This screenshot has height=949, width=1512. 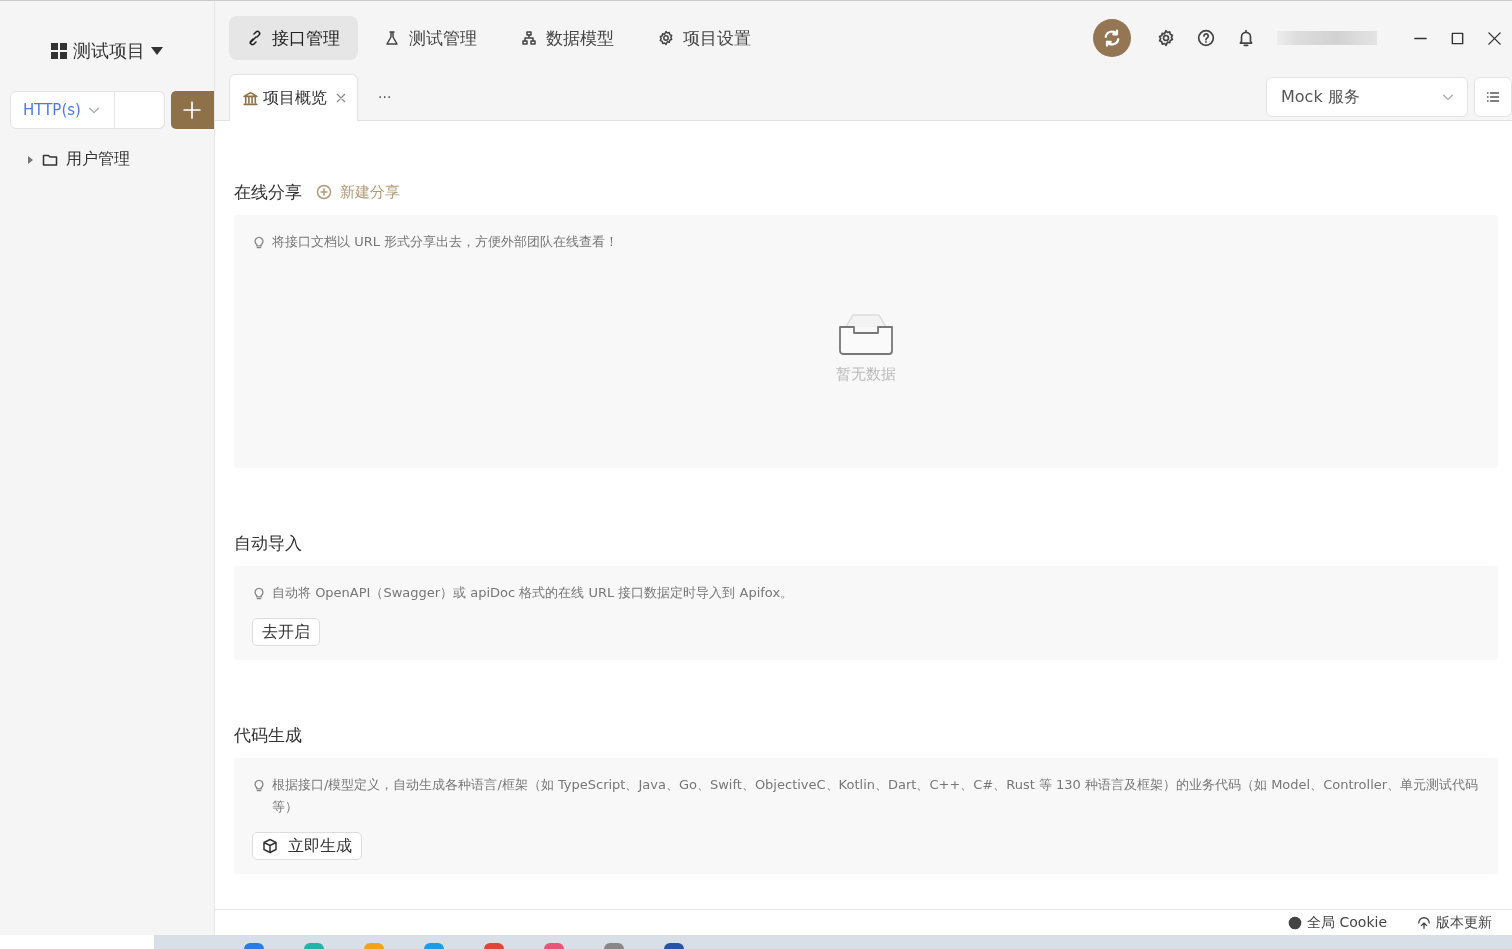 What do you see at coordinates (704, 38) in the screenshot?
I see `nav-tab: 项目设置` at bounding box center [704, 38].